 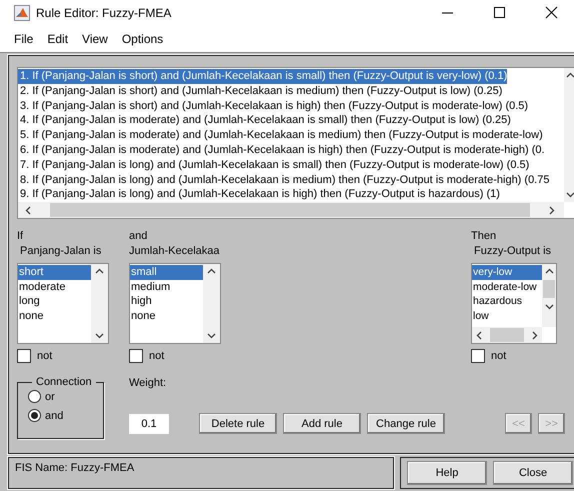 I want to click on group-title: Connection, so click(x=64, y=382).